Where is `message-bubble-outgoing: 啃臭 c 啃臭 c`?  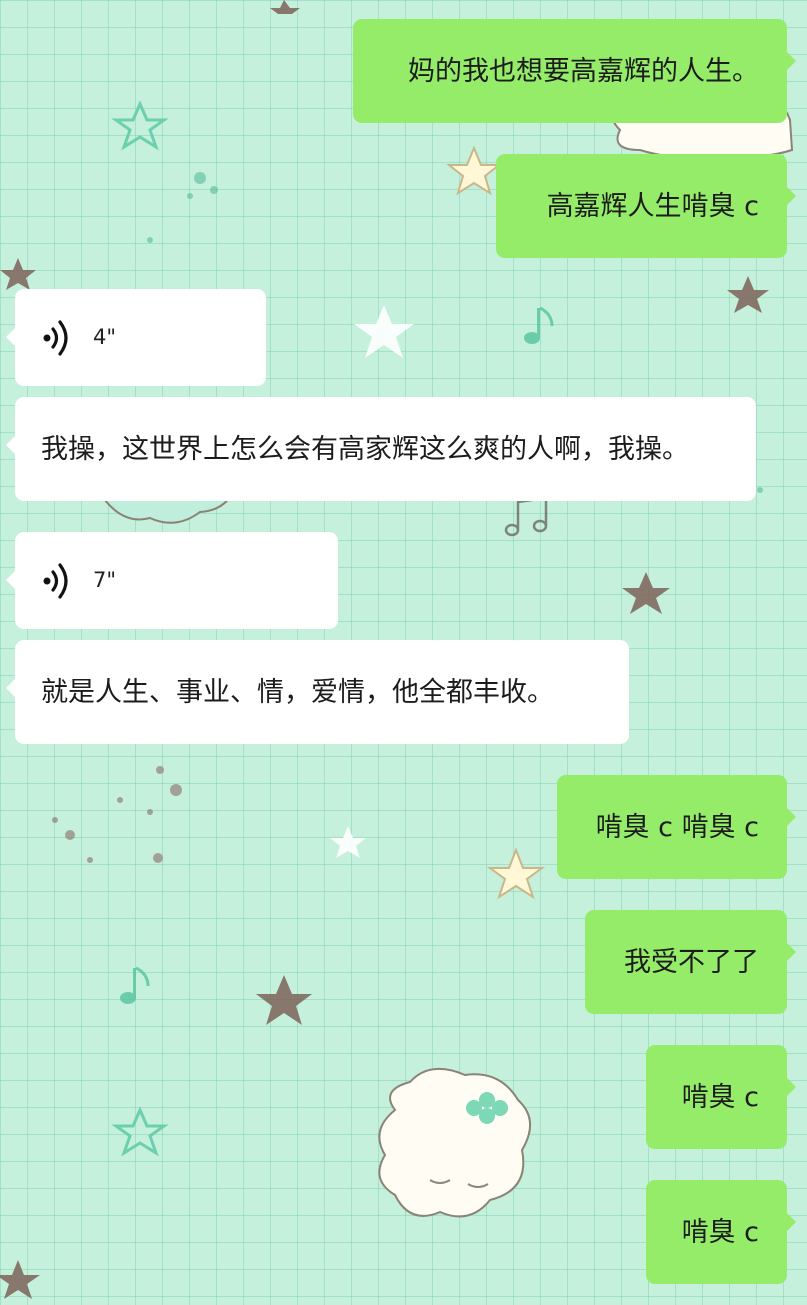 message-bubble-outgoing: 啃臭 c 啃臭 c is located at coordinates (676, 827).